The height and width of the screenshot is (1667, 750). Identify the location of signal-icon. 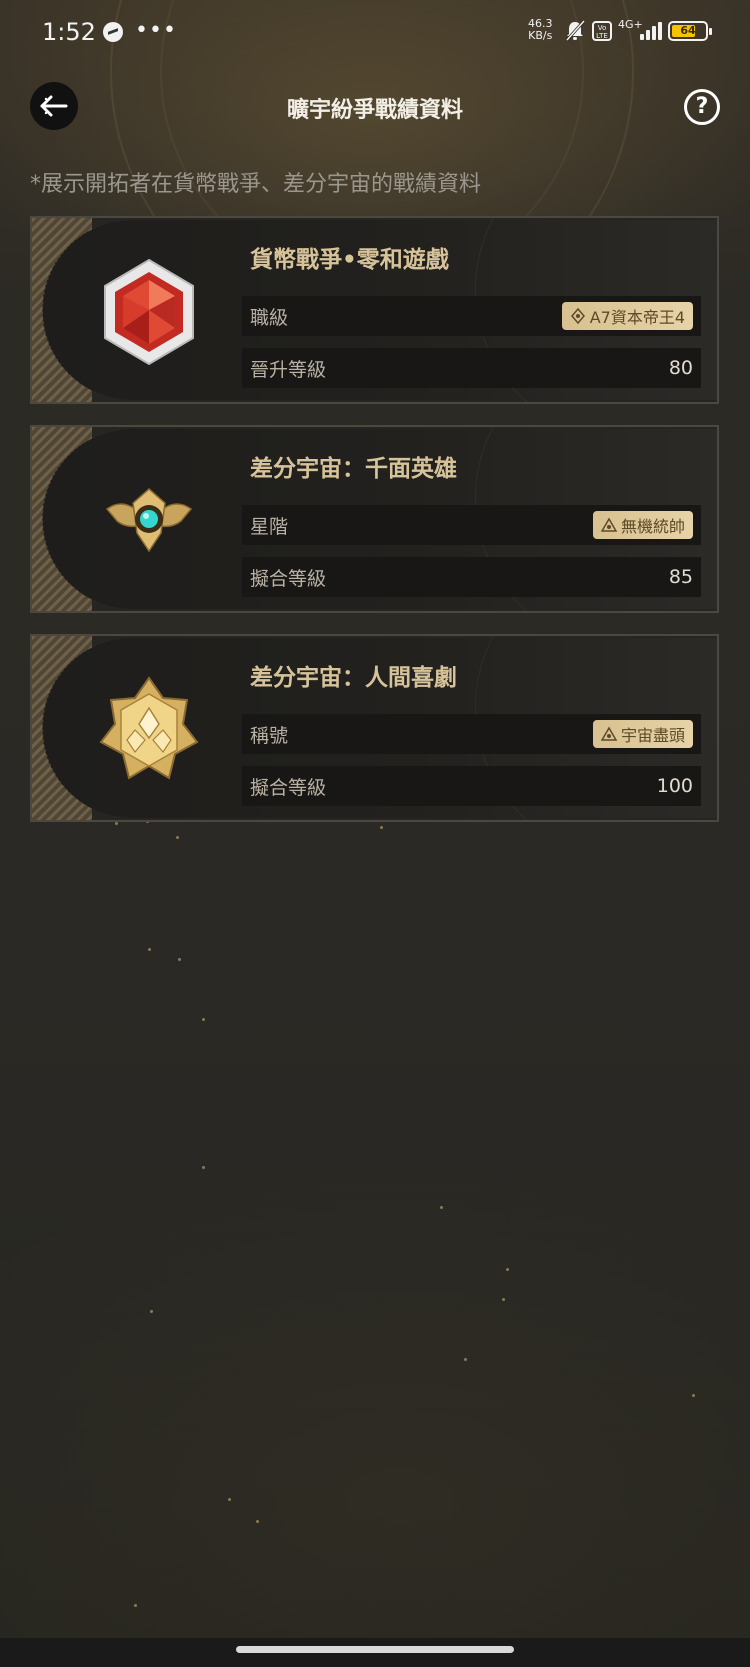
(651, 31).